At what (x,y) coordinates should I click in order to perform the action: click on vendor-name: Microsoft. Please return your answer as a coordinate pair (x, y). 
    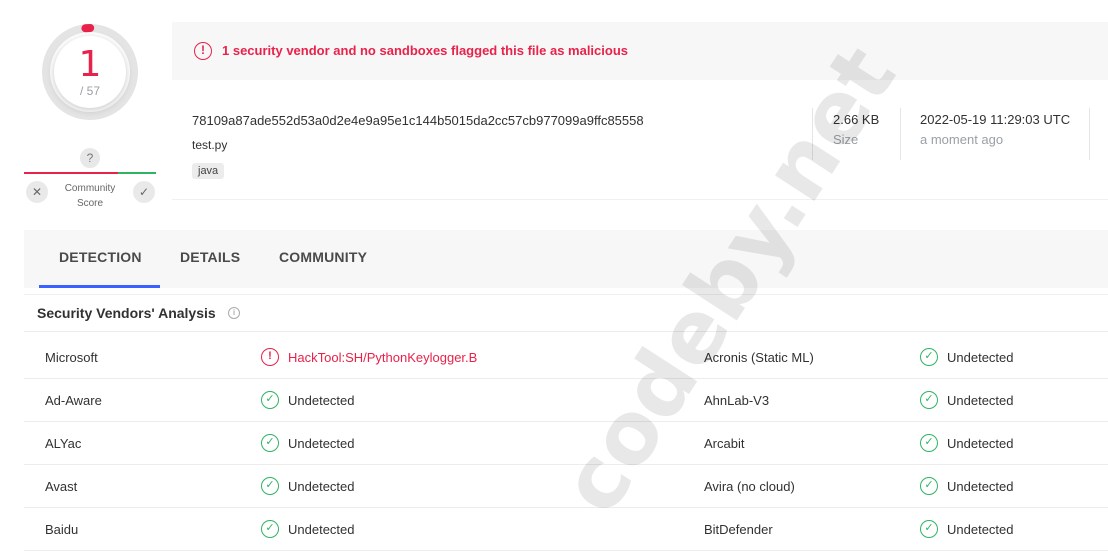
    Looking at the image, I should click on (71, 357).